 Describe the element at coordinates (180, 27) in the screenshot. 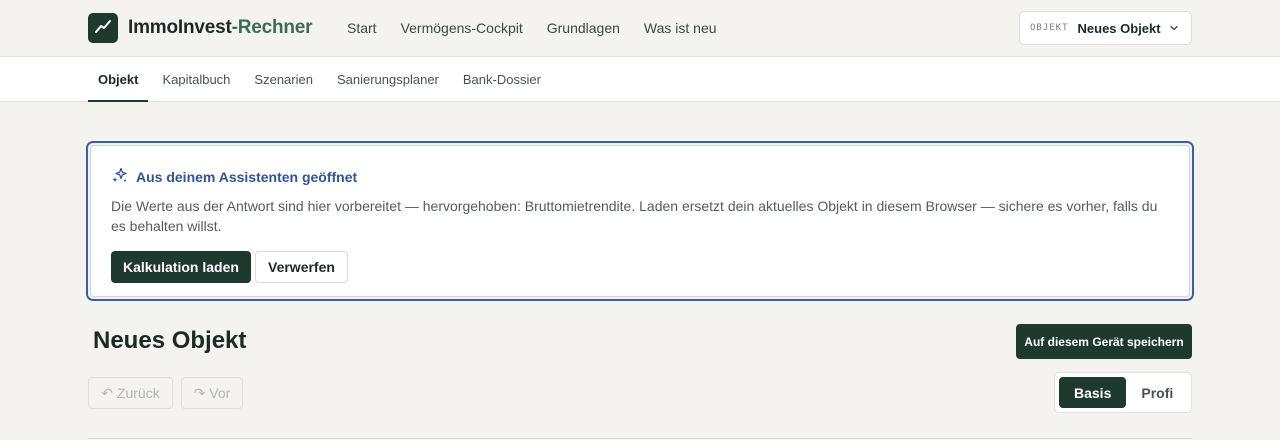

I see `brand-main: ImmoInvest` at that location.